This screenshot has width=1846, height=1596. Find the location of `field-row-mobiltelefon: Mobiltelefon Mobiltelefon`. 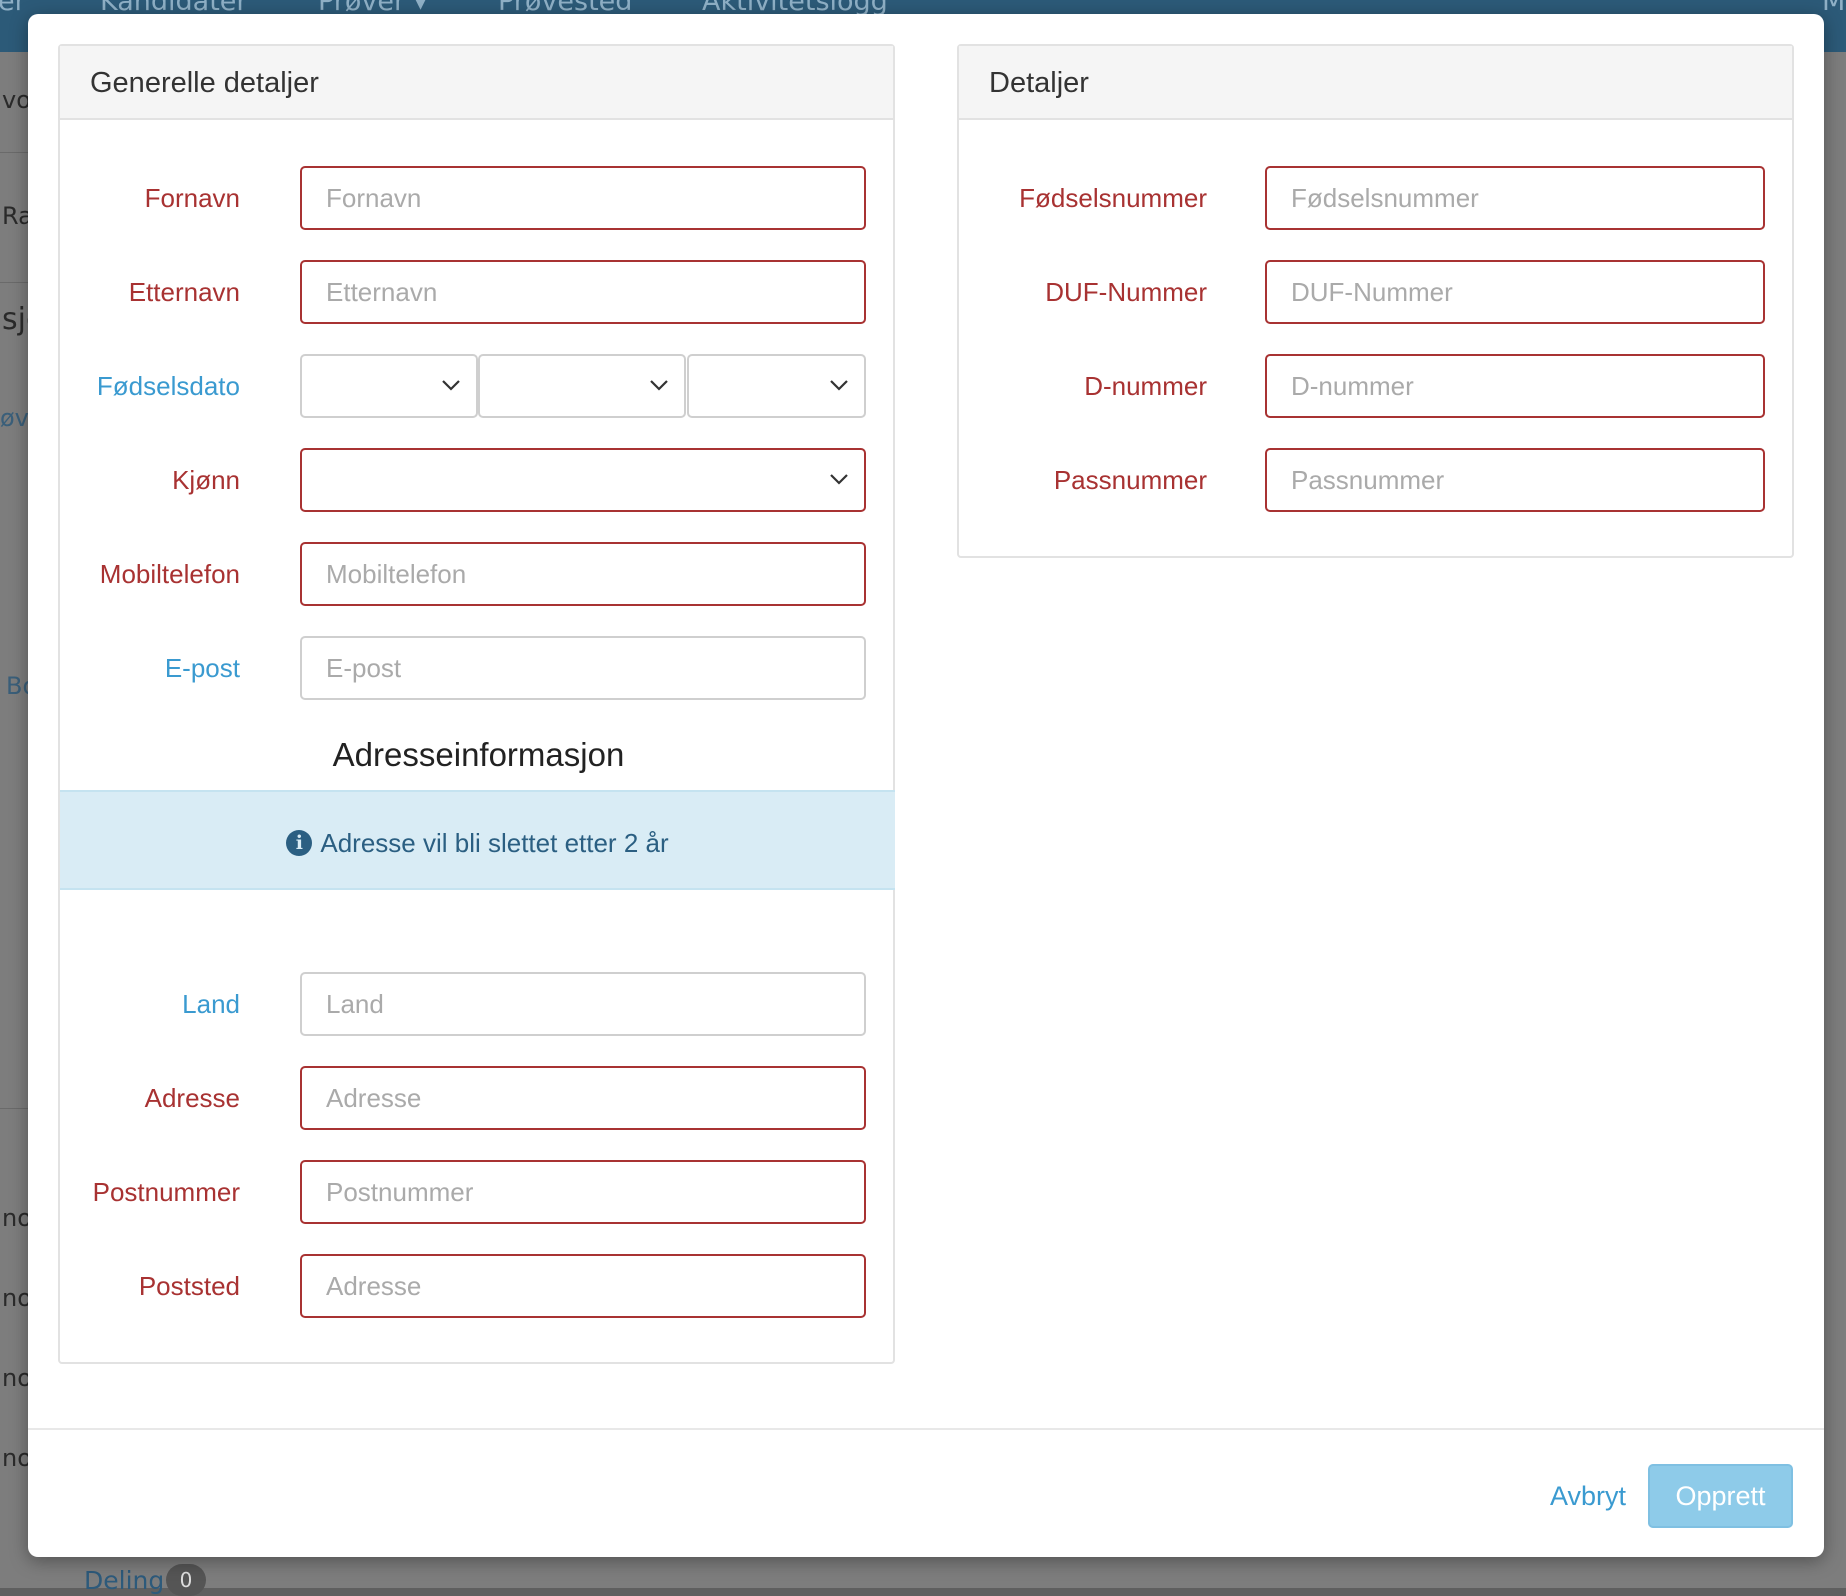

field-row-mobiltelefon: Mobiltelefon Mobiltelefon is located at coordinates (476, 574).